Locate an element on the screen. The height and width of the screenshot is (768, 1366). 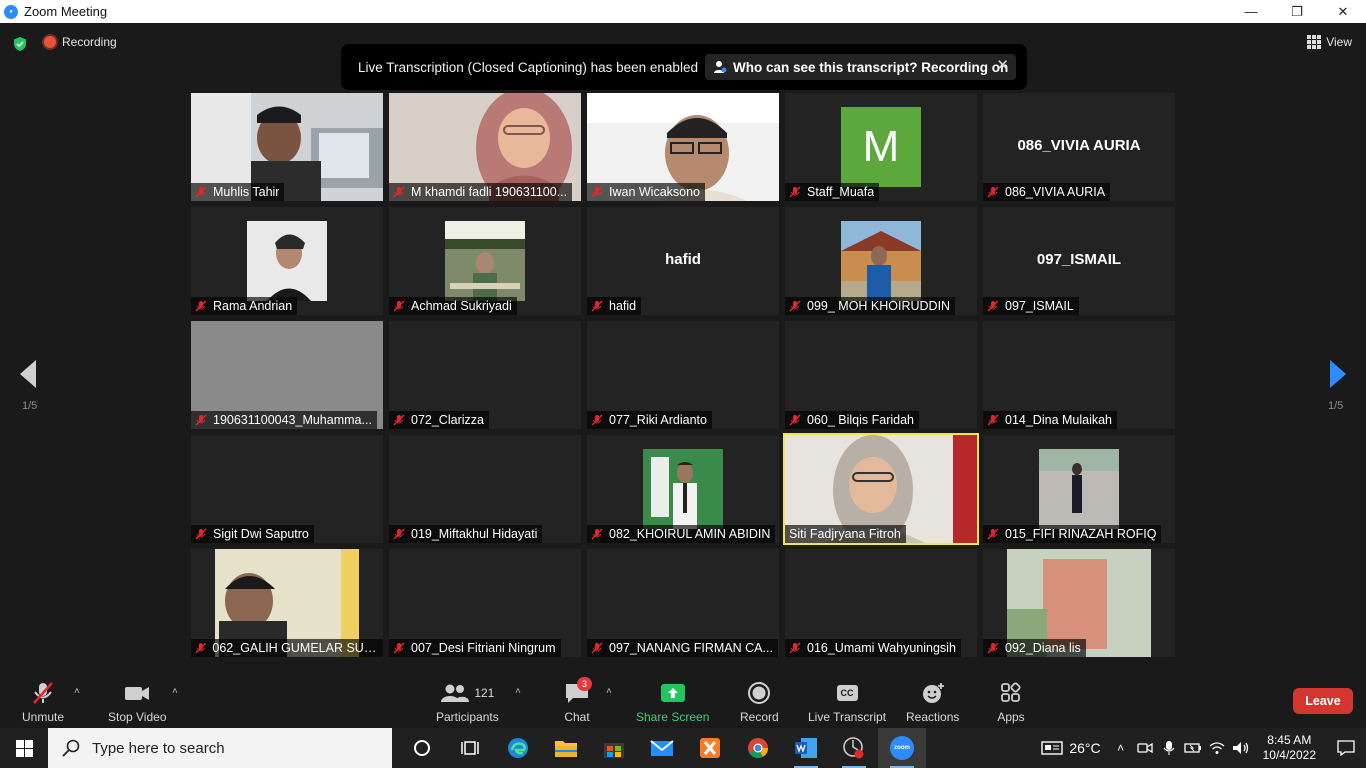
xampp-icon is located at coordinates (710, 748).